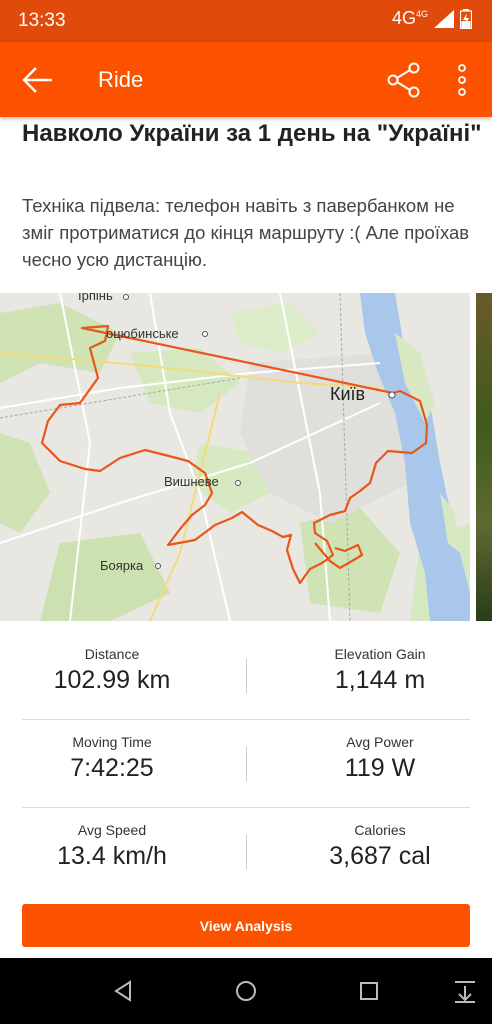 This screenshot has width=492, height=1024. What do you see at coordinates (122, 565) in the screenshot?
I see `map-label-boiarka: Боярка` at bounding box center [122, 565].